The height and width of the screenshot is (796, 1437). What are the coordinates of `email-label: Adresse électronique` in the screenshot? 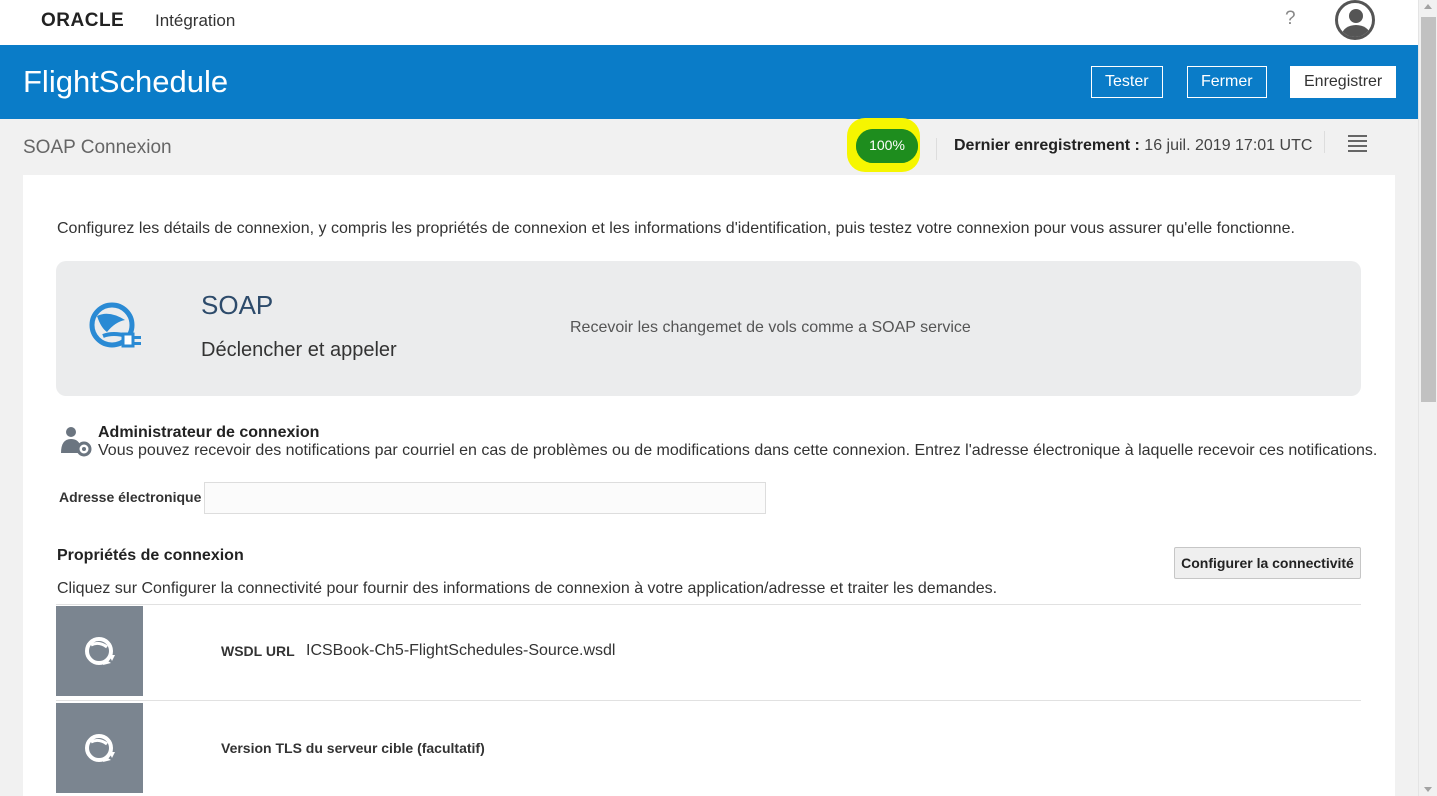 It's located at (130, 497).